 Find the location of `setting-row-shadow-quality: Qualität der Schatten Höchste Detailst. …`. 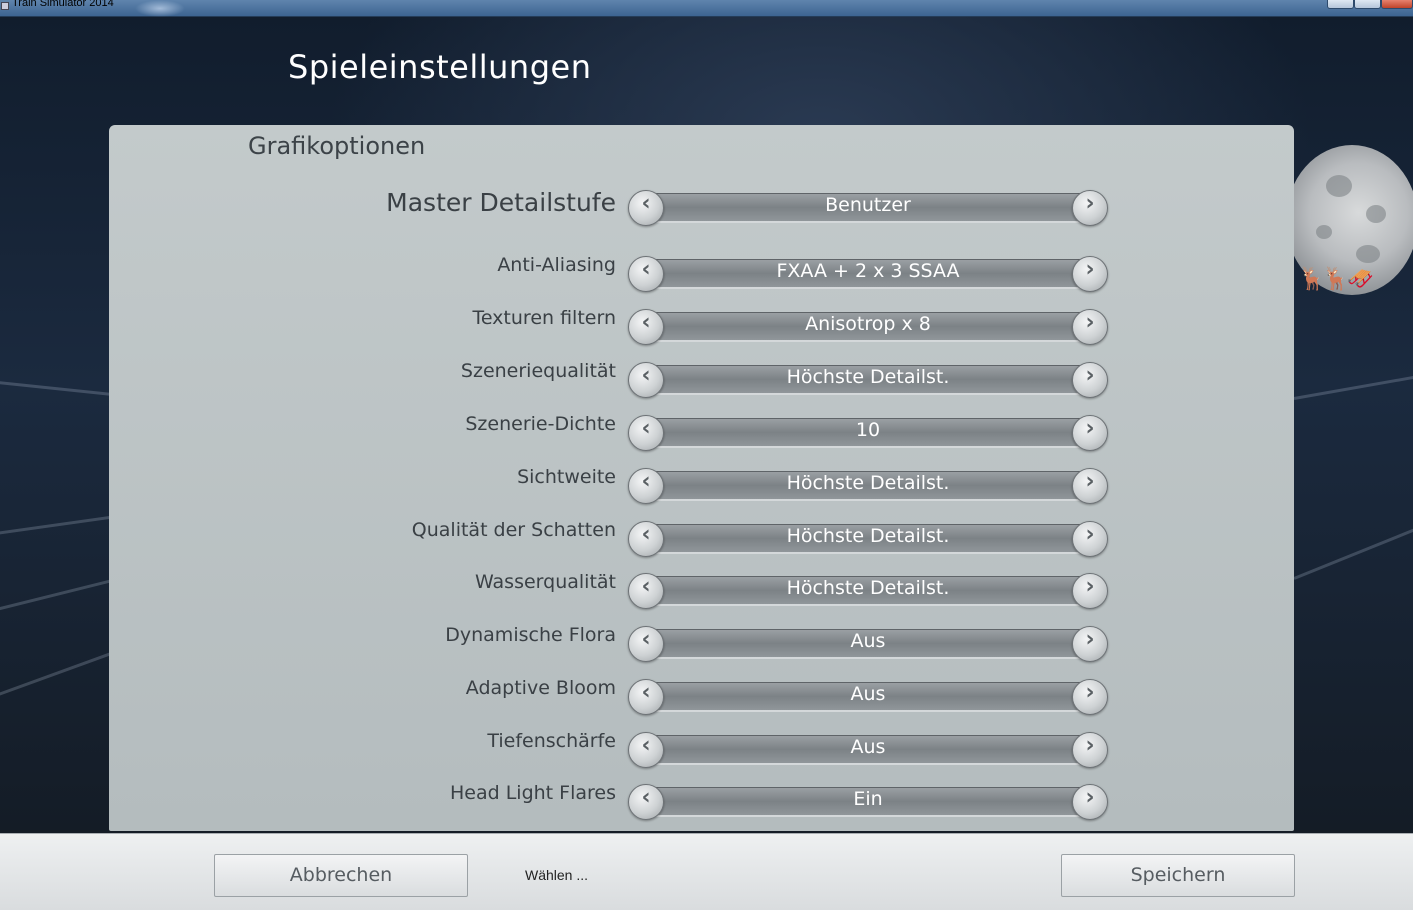

setting-row-shadow-quality: Qualität der Schatten Höchste Detailst. … is located at coordinates (701, 539).